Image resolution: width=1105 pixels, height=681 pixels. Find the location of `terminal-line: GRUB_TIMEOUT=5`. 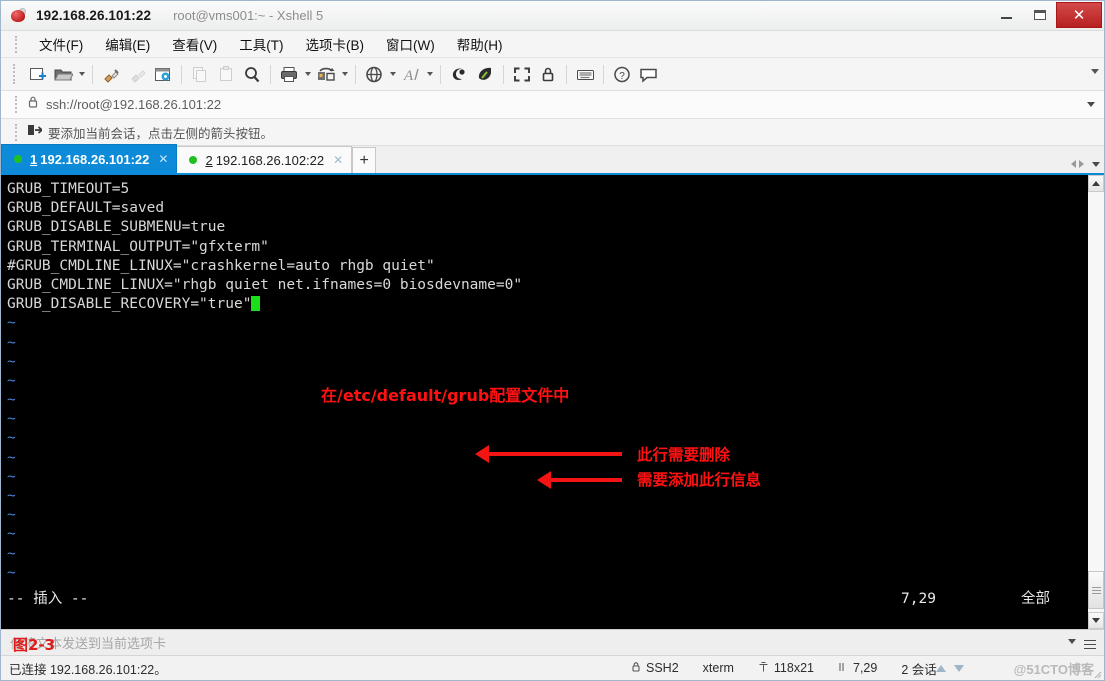

terminal-line: GRUB_TIMEOUT=5 is located at coordinates (68, 189).